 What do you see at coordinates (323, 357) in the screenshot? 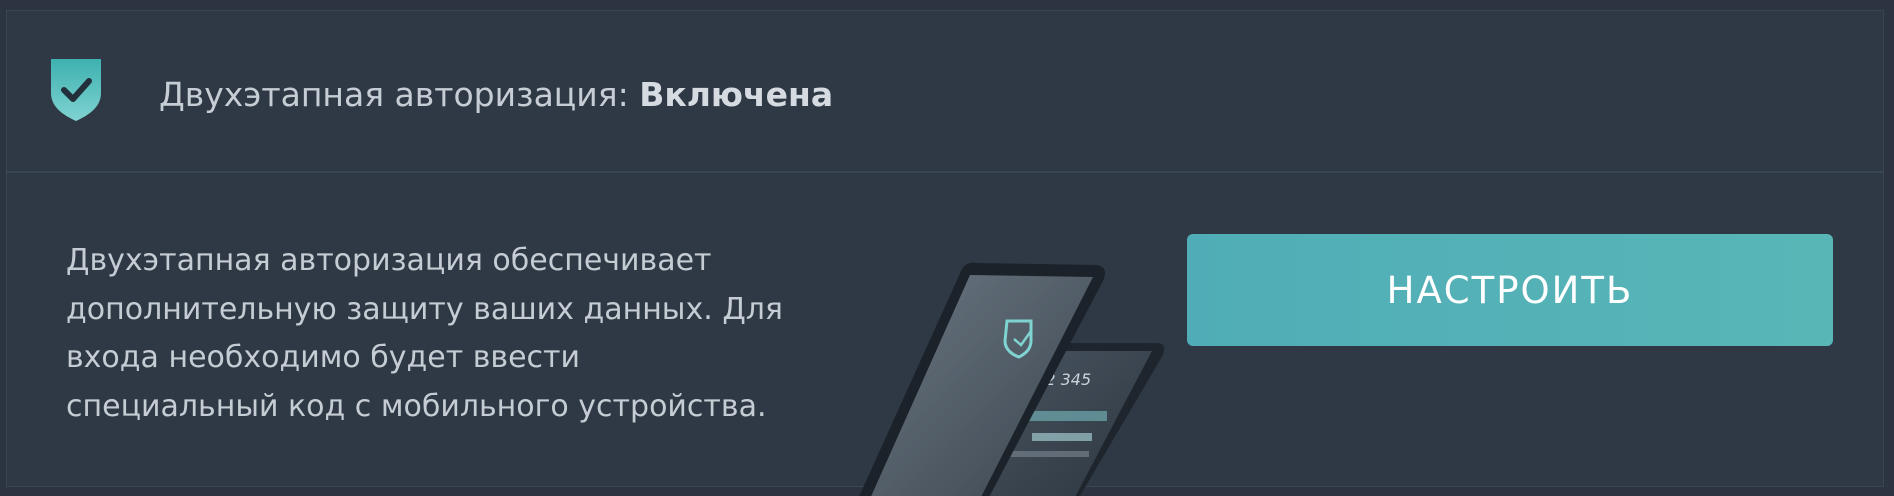
I see `description-line: входа необходимо будет ввести` at bounding box center [323, 357].